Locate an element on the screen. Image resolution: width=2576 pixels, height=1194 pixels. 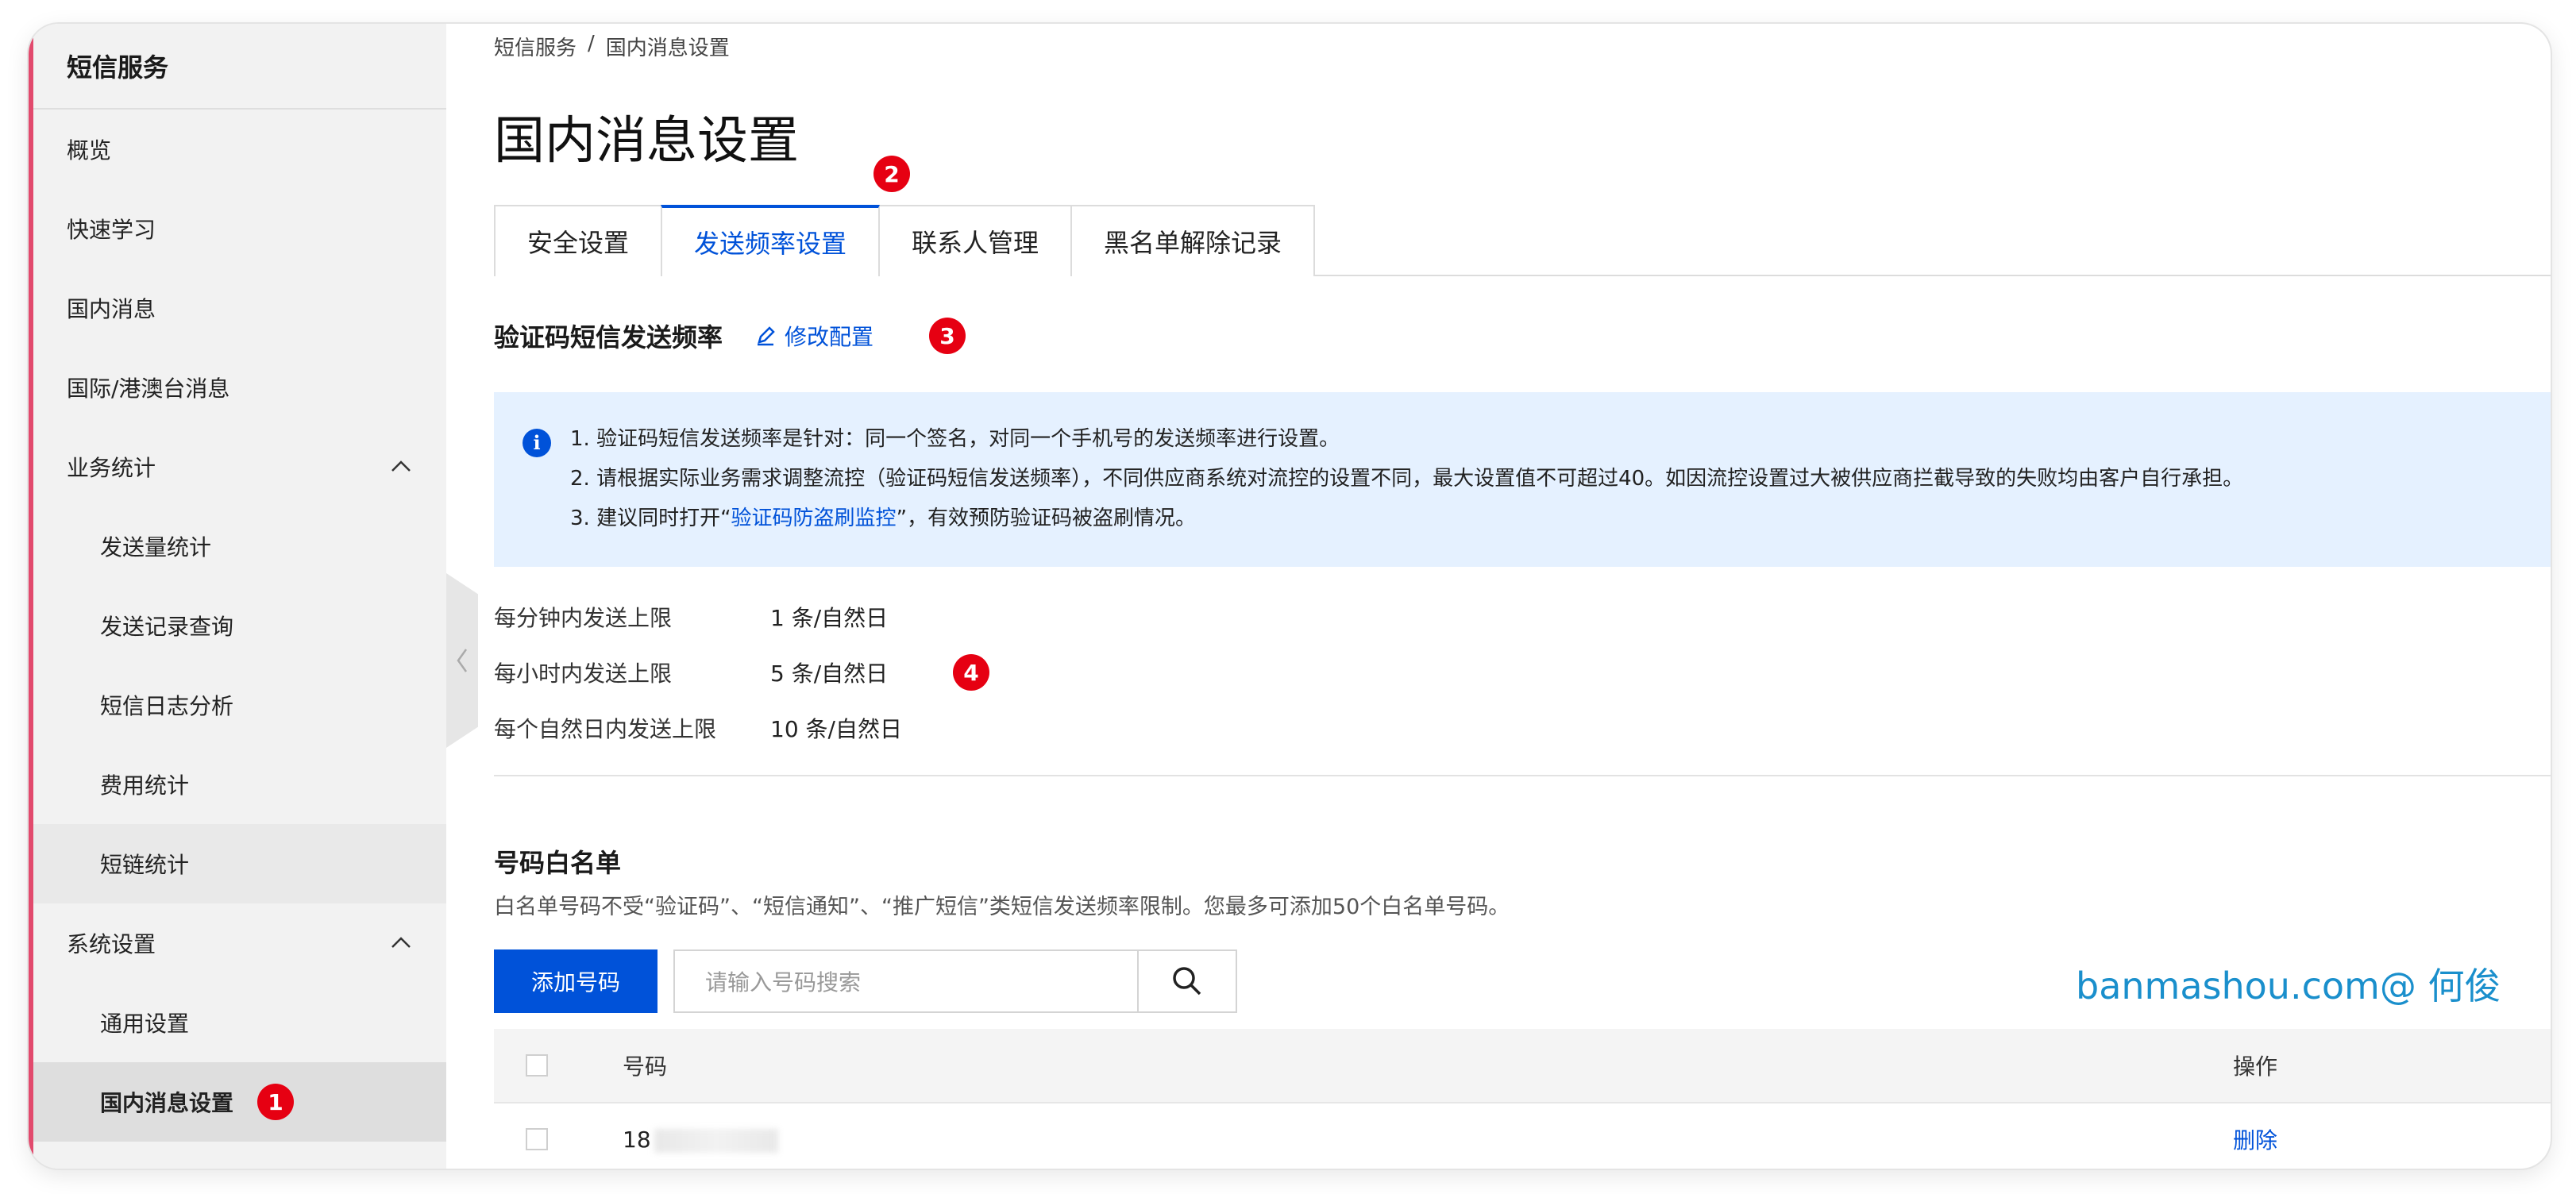
tab-send-frequency: 发送频率设置 is located at coordinates (771, 241).